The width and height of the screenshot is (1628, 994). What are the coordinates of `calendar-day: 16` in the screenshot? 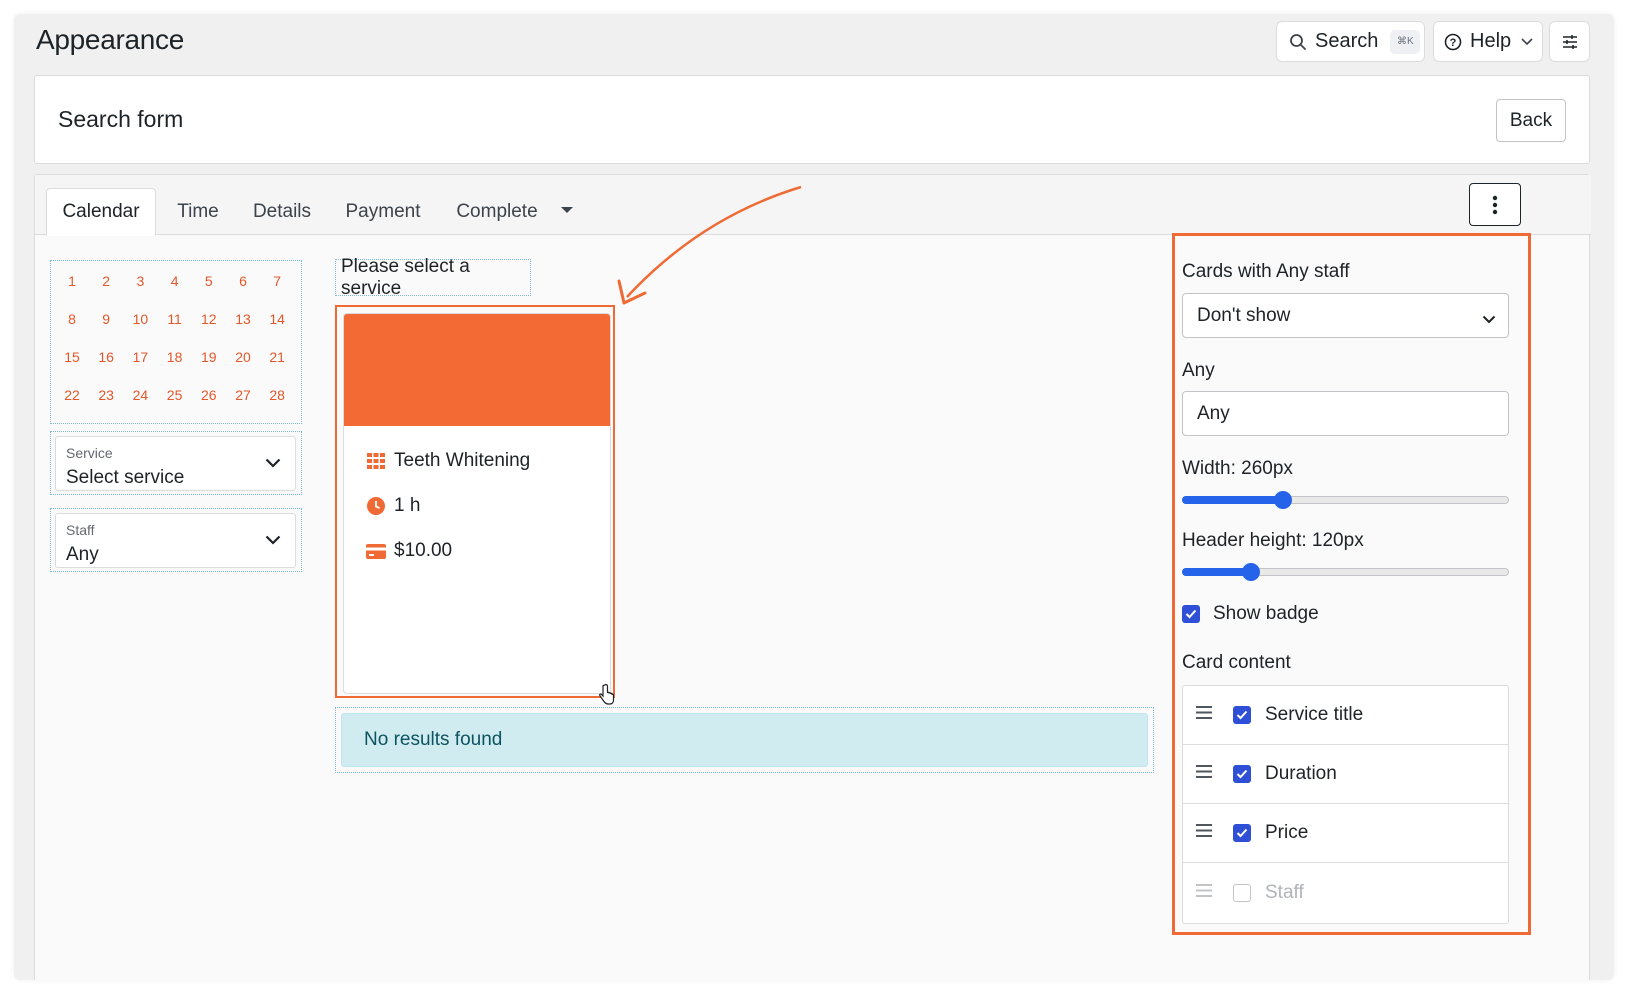 It's located at (106, 357).